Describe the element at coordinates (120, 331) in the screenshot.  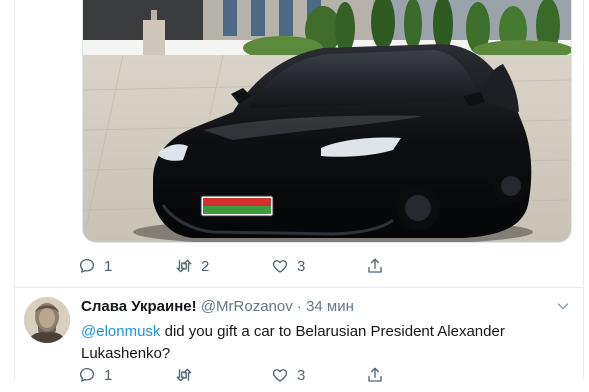
I see `mention-link: @elonmusk` at that location.